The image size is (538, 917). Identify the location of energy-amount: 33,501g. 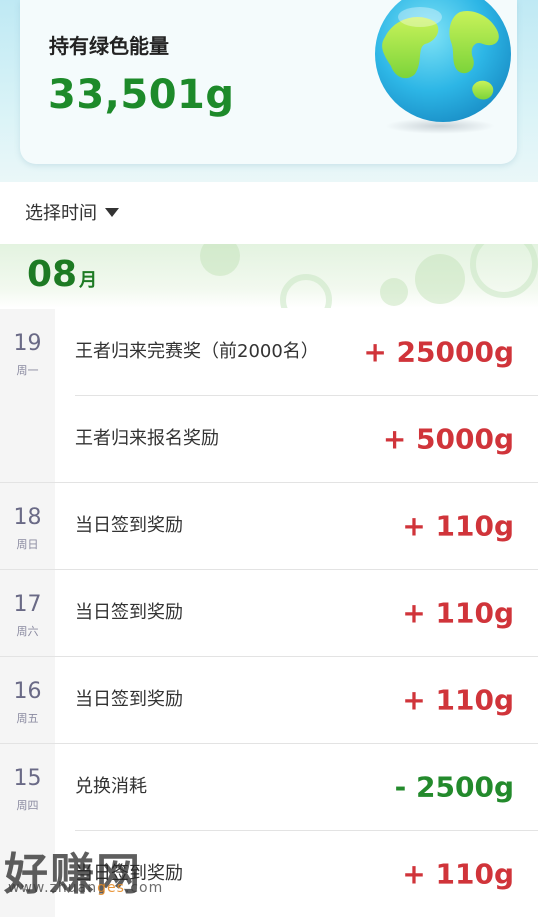
(141, 95).